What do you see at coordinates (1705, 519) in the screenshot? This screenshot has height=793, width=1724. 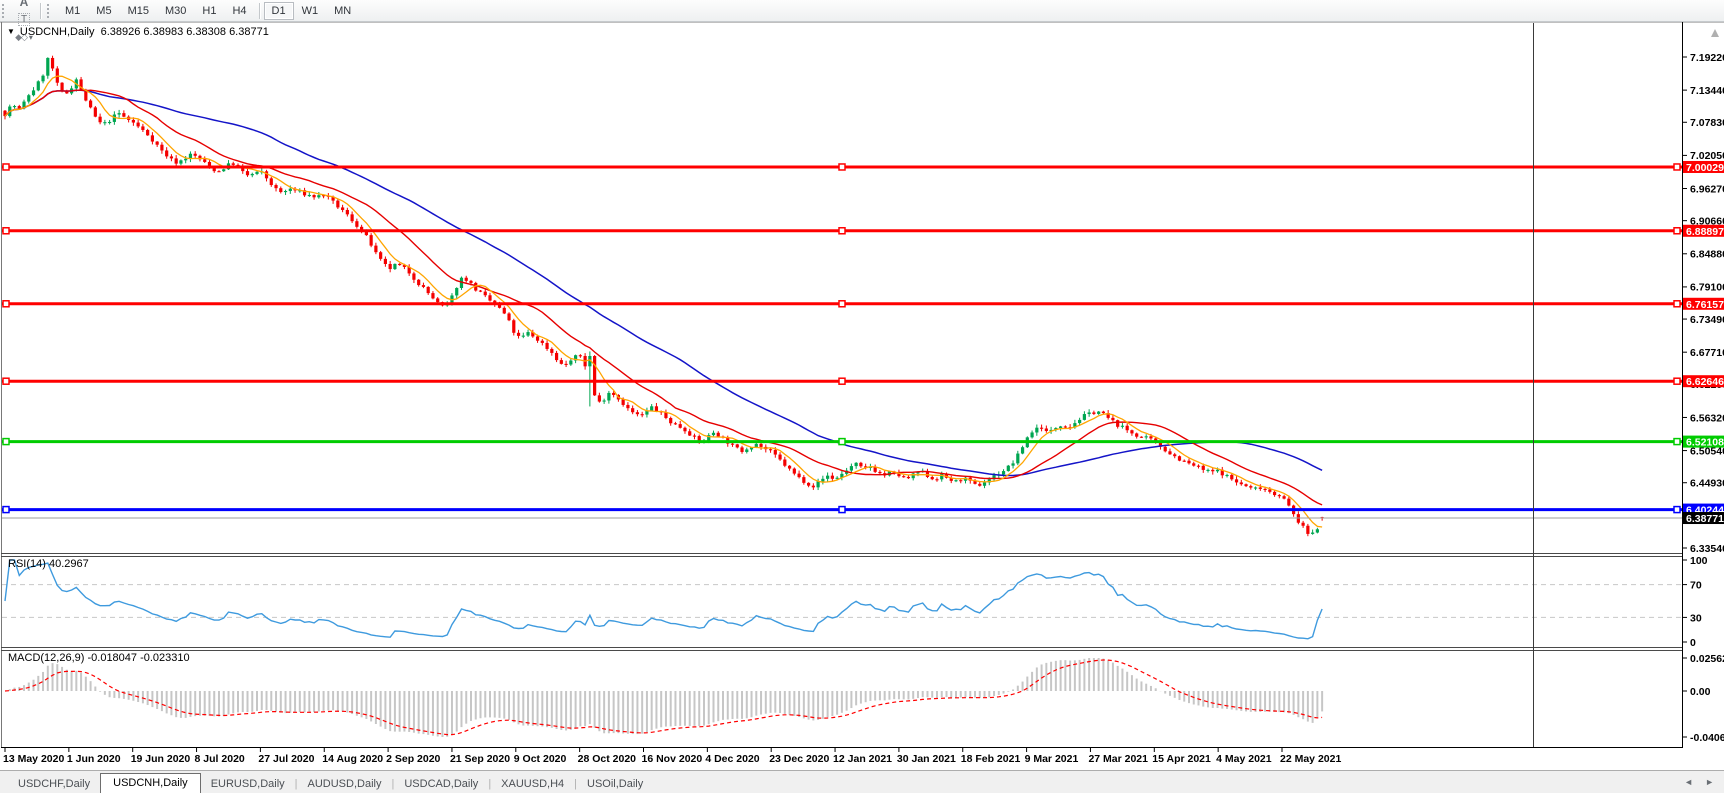 I see `svg-text: 6.38771` at bounding box center [1705, 519].